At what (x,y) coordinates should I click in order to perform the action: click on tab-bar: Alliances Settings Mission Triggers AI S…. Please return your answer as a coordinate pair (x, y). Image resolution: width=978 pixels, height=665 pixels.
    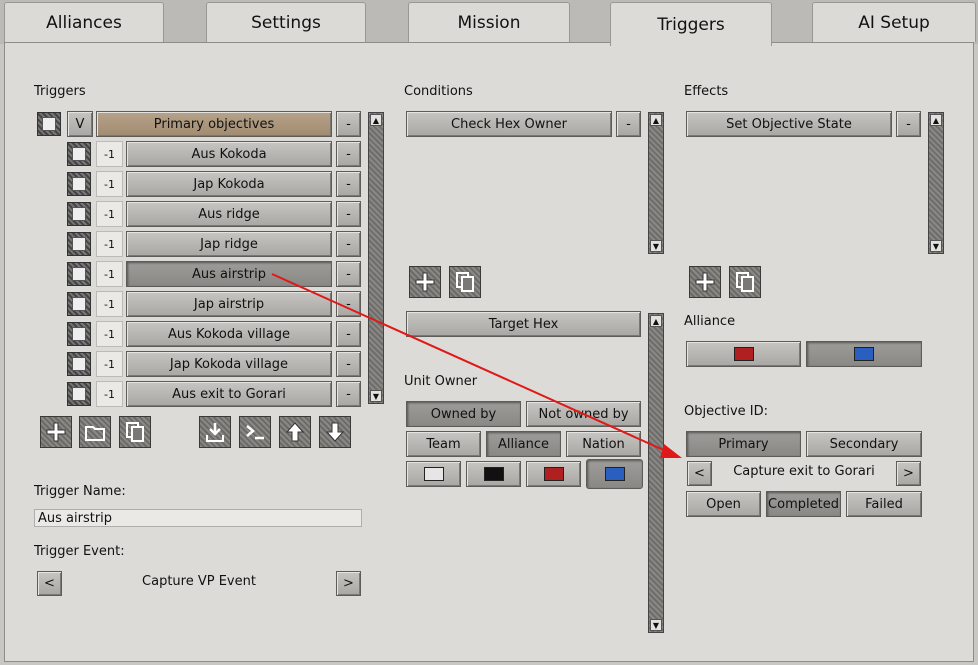
    Looking at the image, I should click on (489, 23).